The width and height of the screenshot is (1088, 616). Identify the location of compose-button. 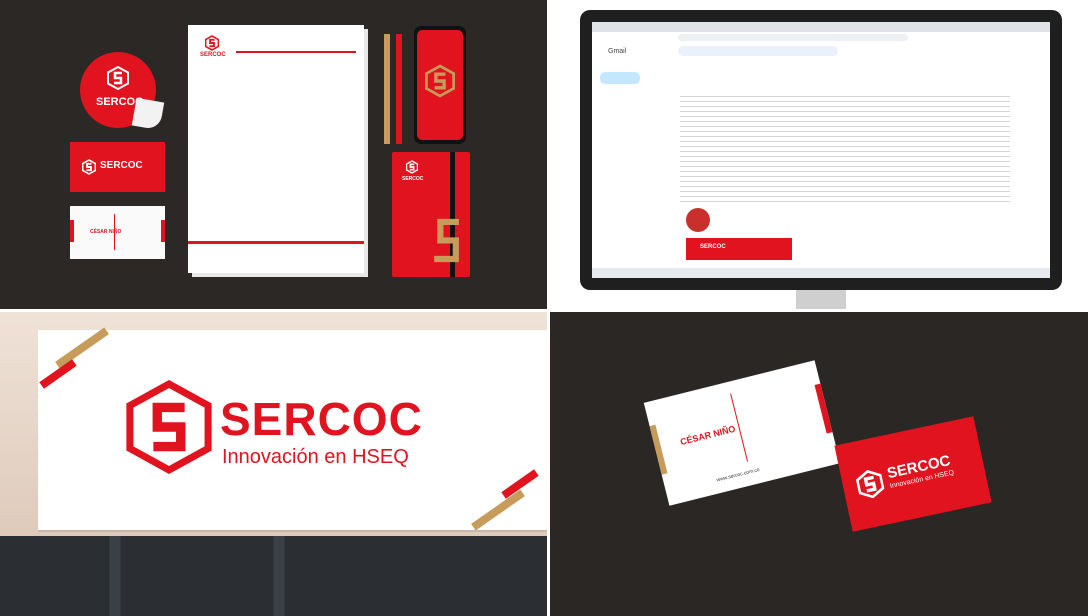
(620, 78).